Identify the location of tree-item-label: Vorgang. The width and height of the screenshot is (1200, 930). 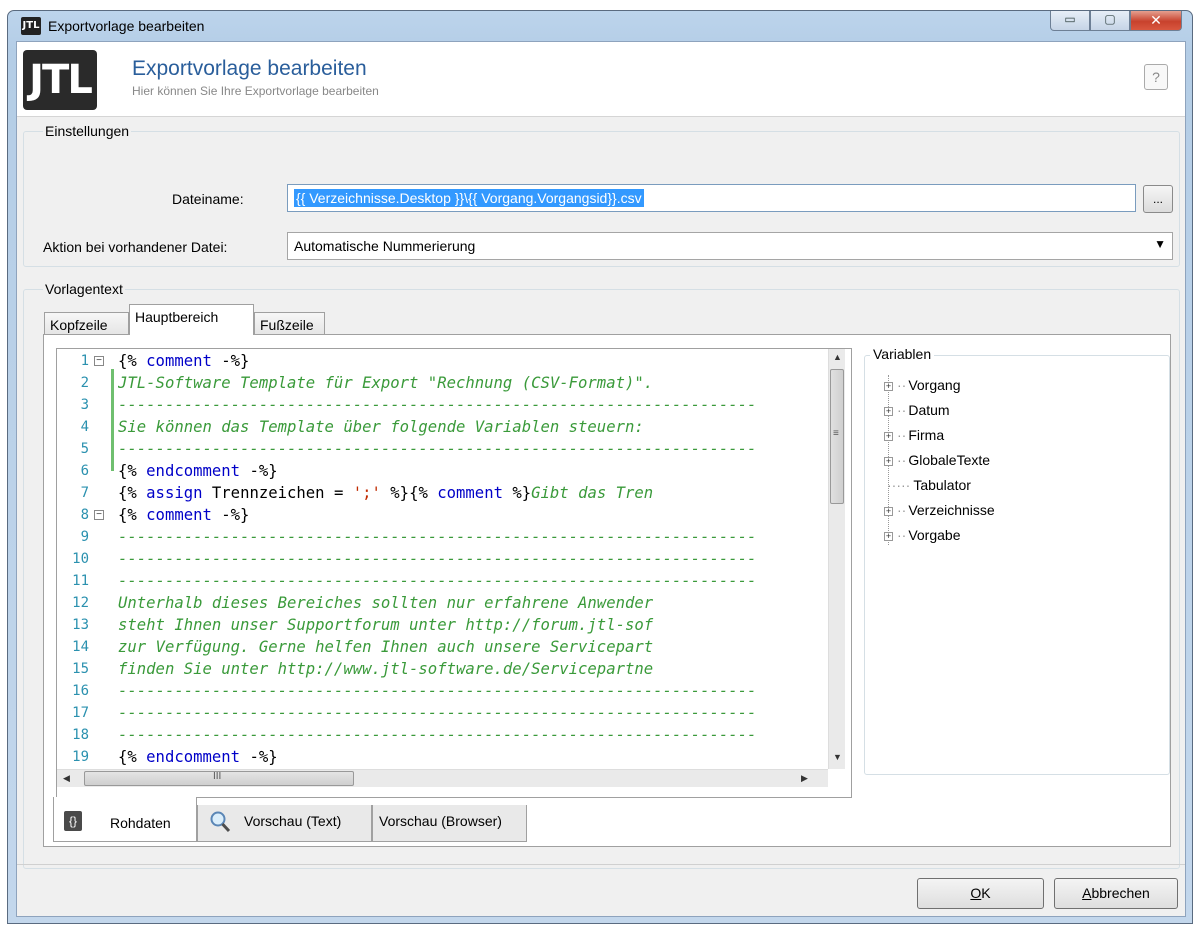
(934, 385).